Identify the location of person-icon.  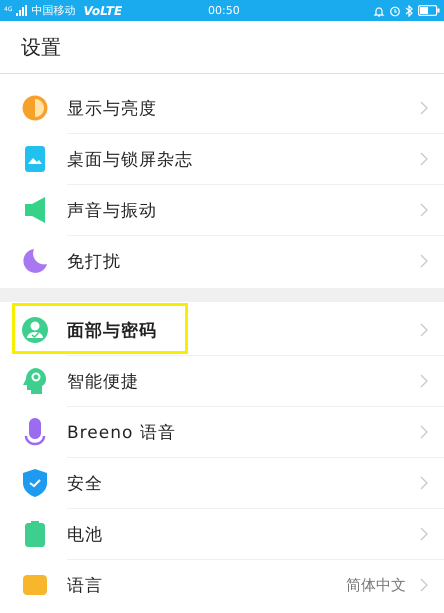
(35, 329).